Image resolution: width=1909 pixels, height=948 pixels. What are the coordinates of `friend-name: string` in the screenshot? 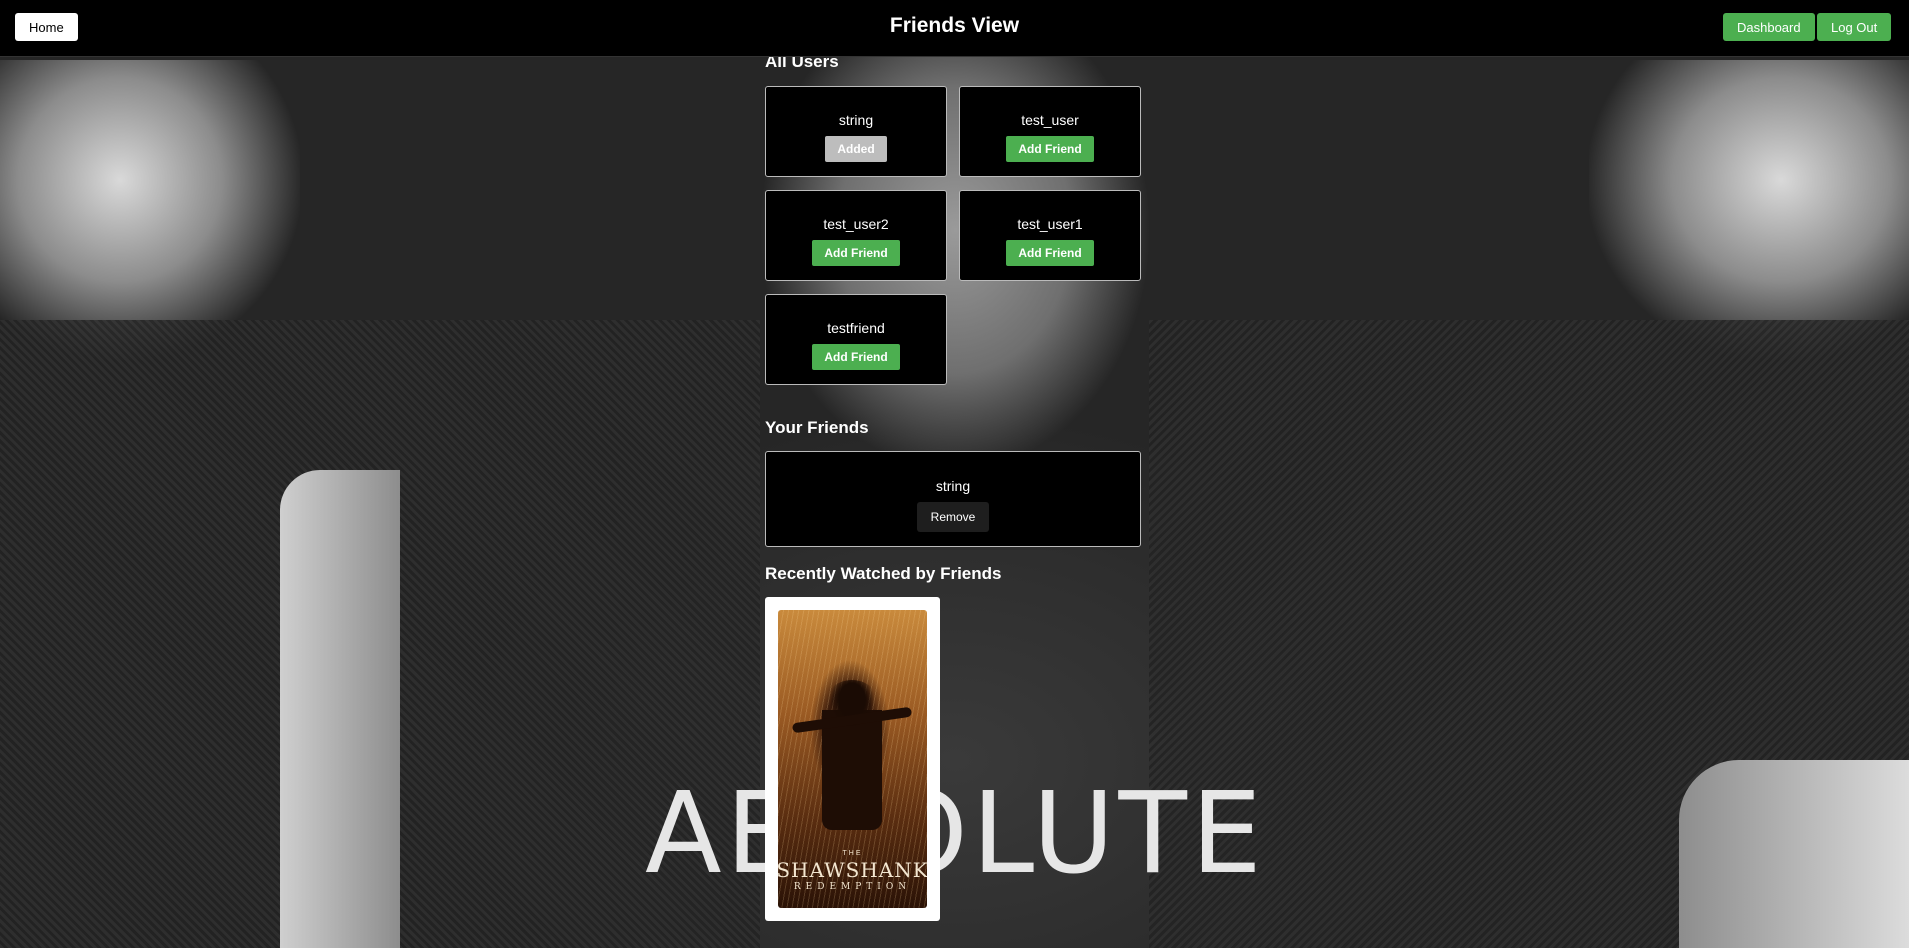 It's located at (953, 486).